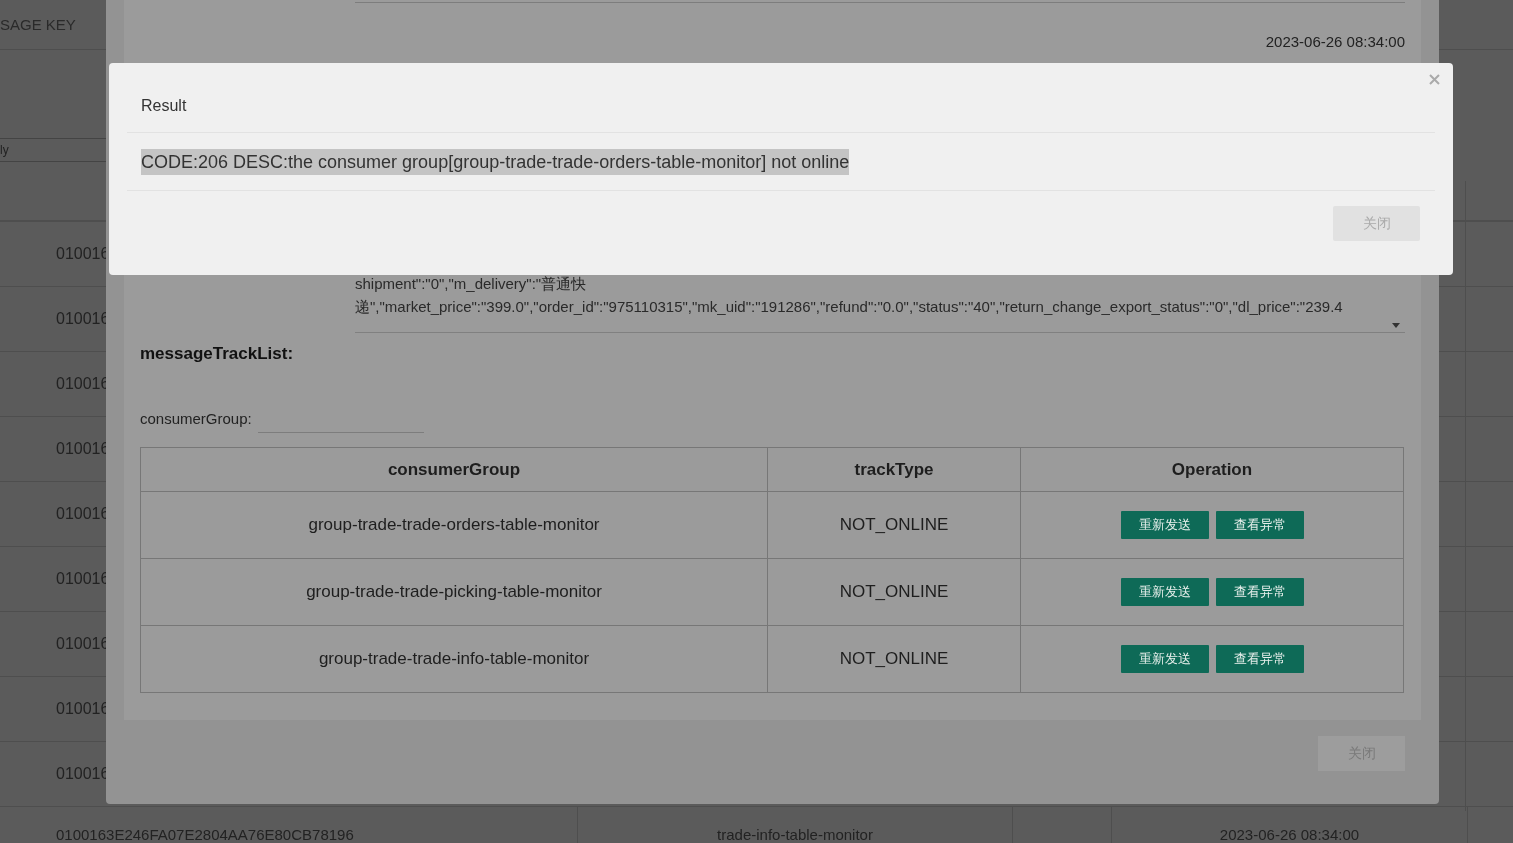  I want to click on timestamp: 2023-06-26 08:34:00, so click(1335, 41).